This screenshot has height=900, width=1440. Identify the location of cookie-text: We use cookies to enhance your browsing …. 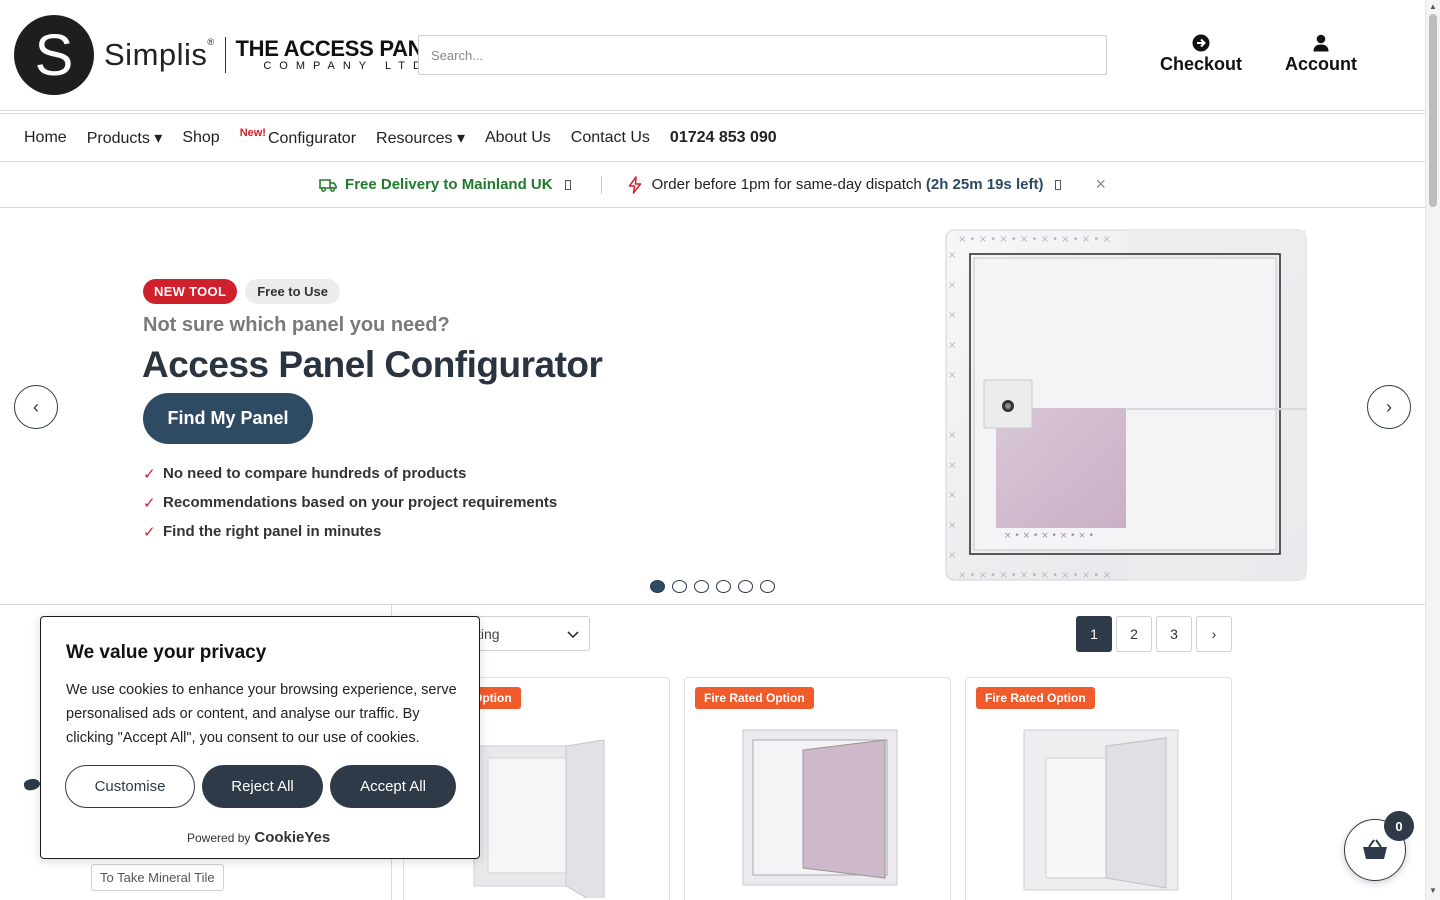
(261, 714).